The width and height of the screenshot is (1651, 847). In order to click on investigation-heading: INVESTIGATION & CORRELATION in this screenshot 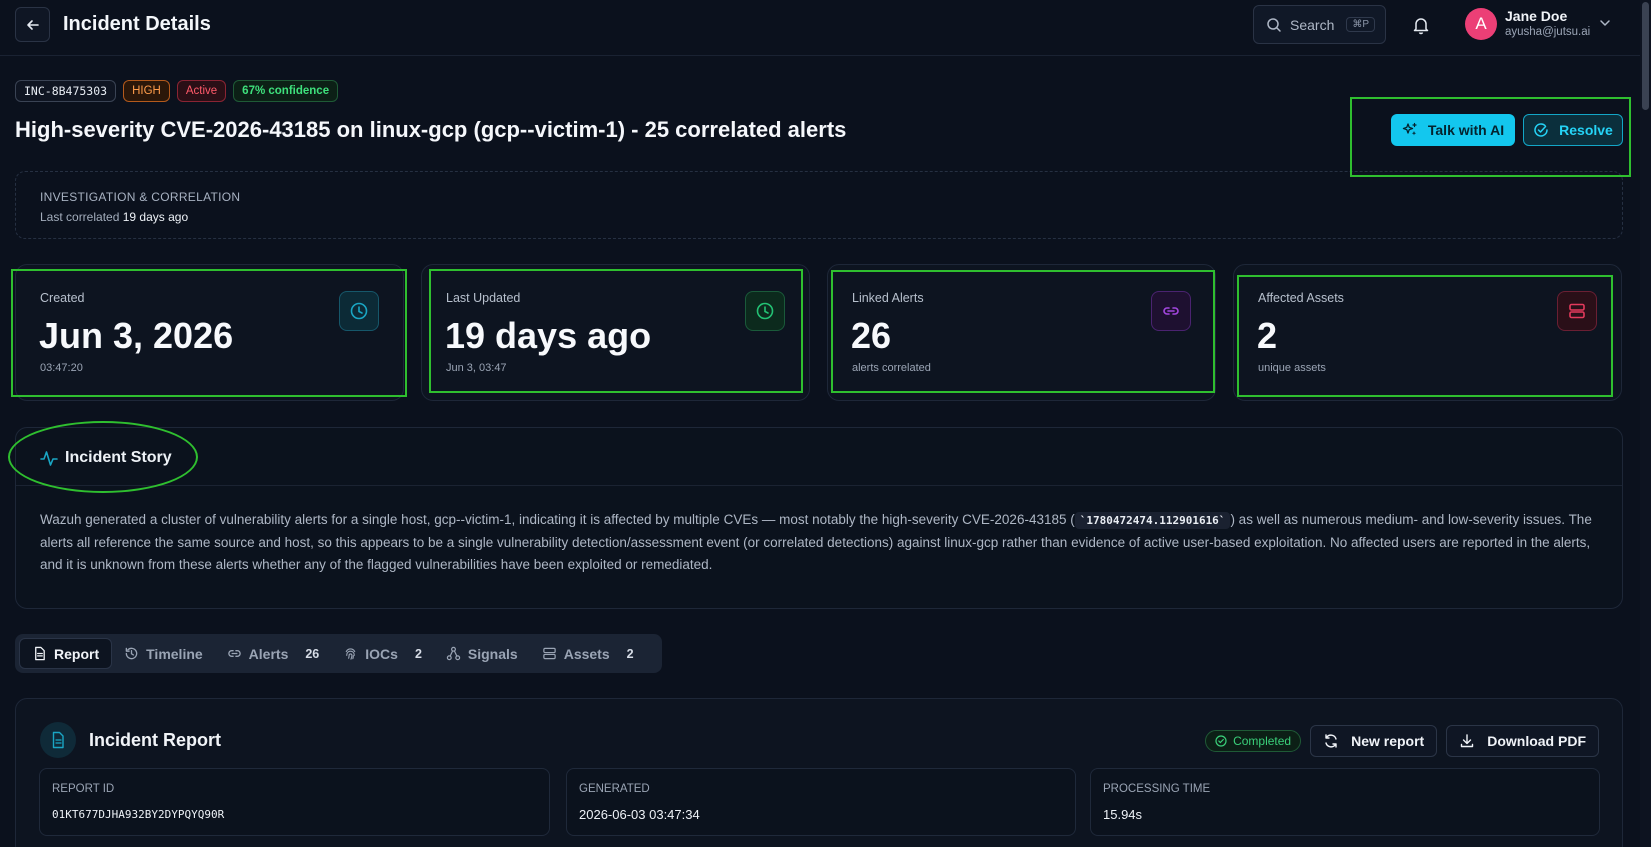, I will do `click(140, 197)`.